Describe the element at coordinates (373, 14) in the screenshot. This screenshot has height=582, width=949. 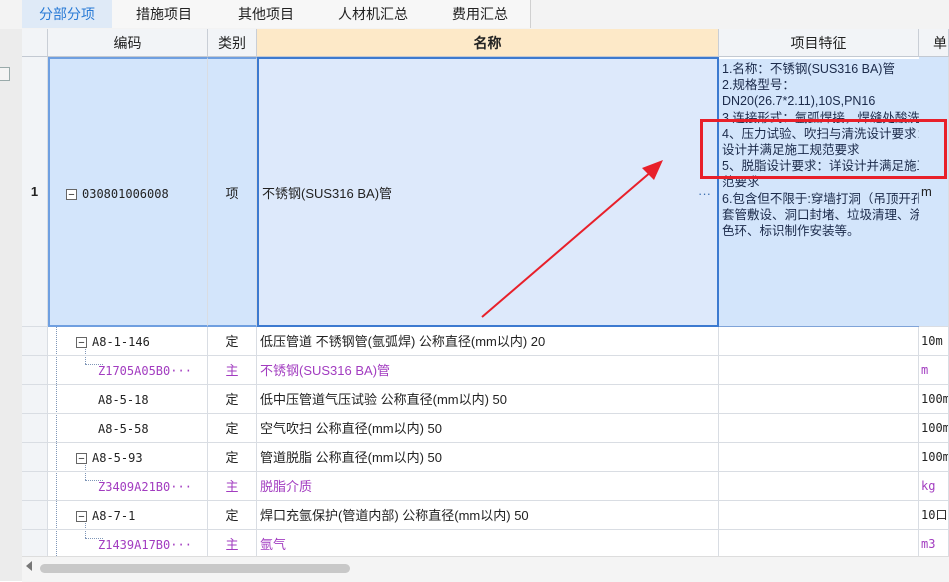
I see `tab-labor-material-summary: 人材机汇总` at that location.